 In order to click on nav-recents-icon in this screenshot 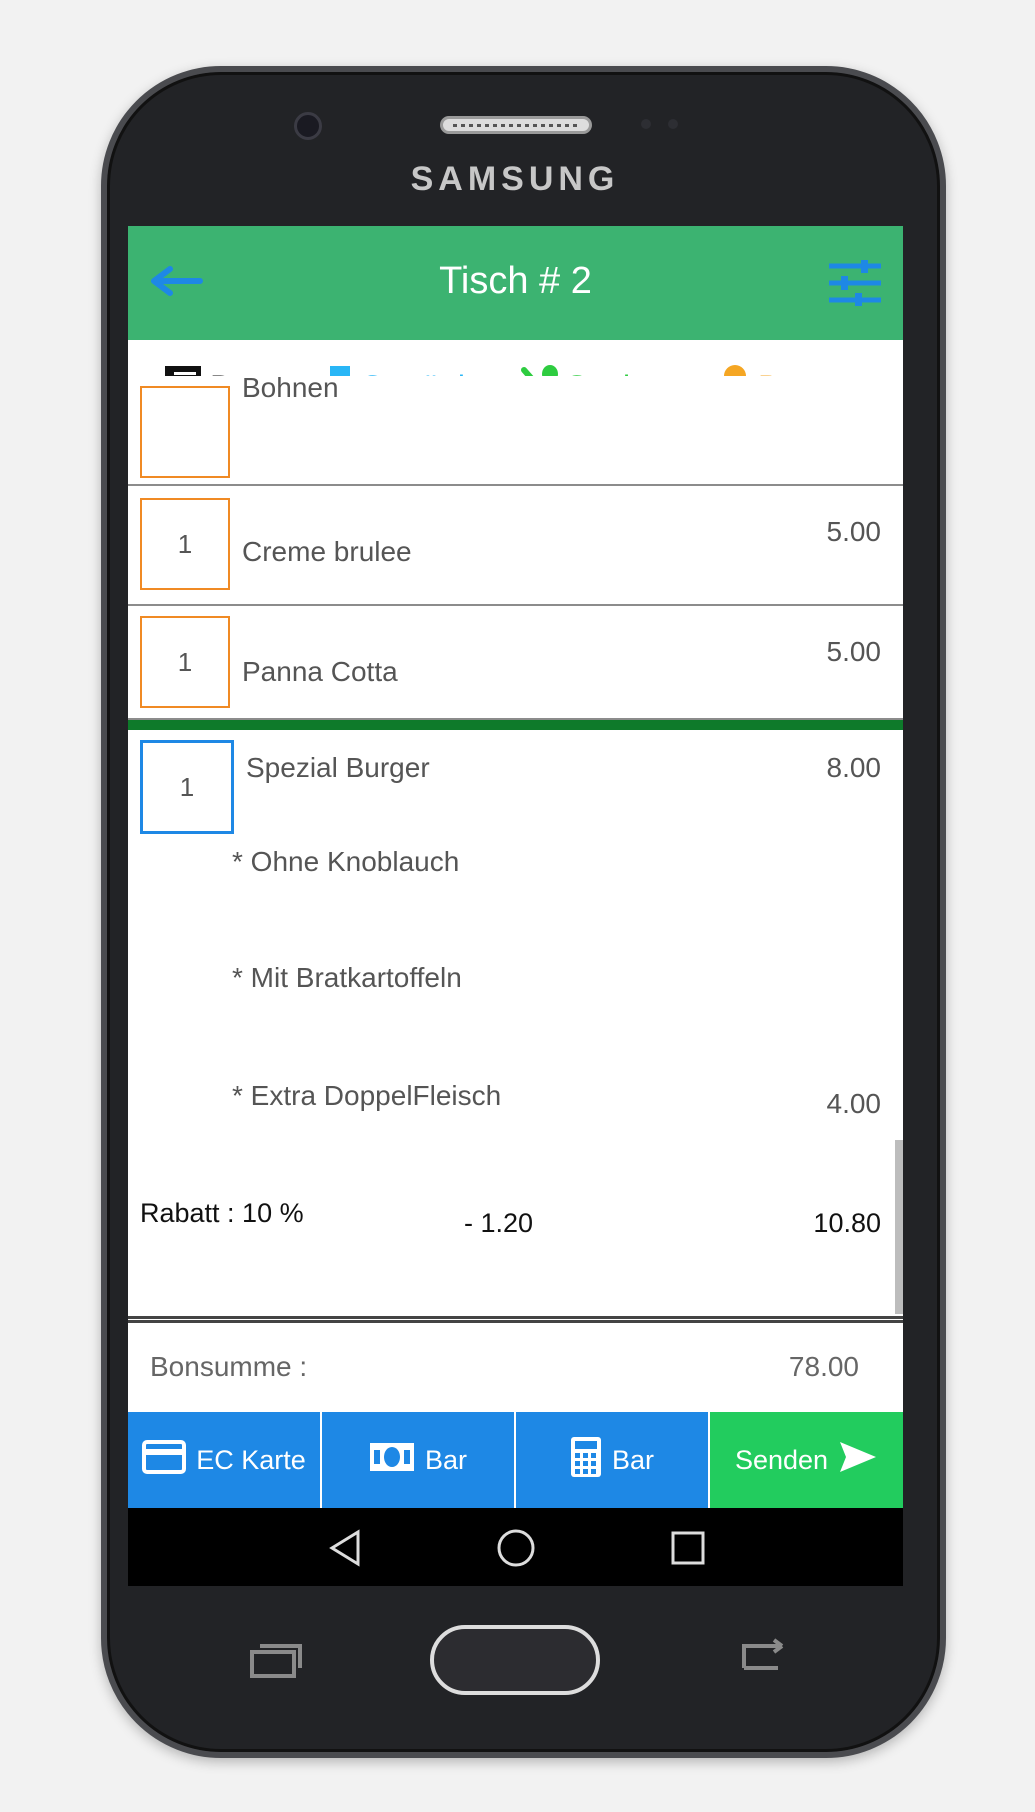, I will do `click(688, 1548)`.